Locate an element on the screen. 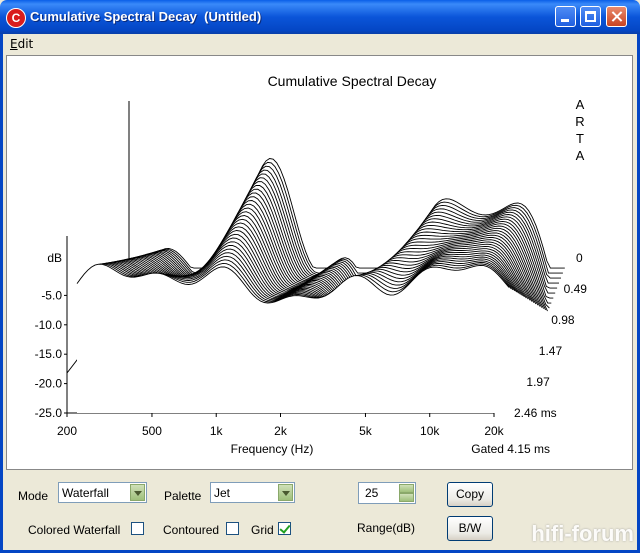 The height and width of the screenshot is (553, 640). time-tick-label: 0.49 is located at coordinates (576, 289).